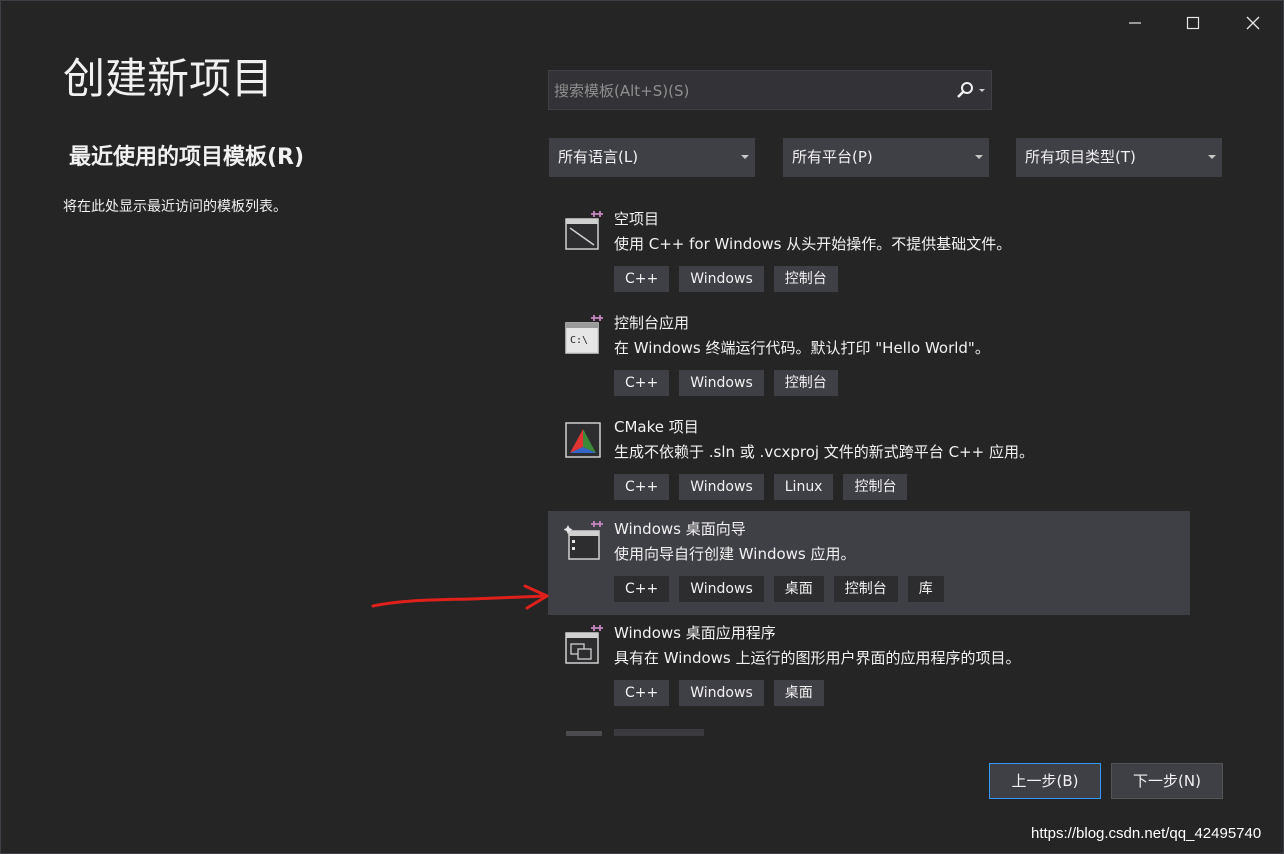  Describe the element at coordinates (656, 427) in the screenshot. I see `template-name: CMake 项目` at that location.